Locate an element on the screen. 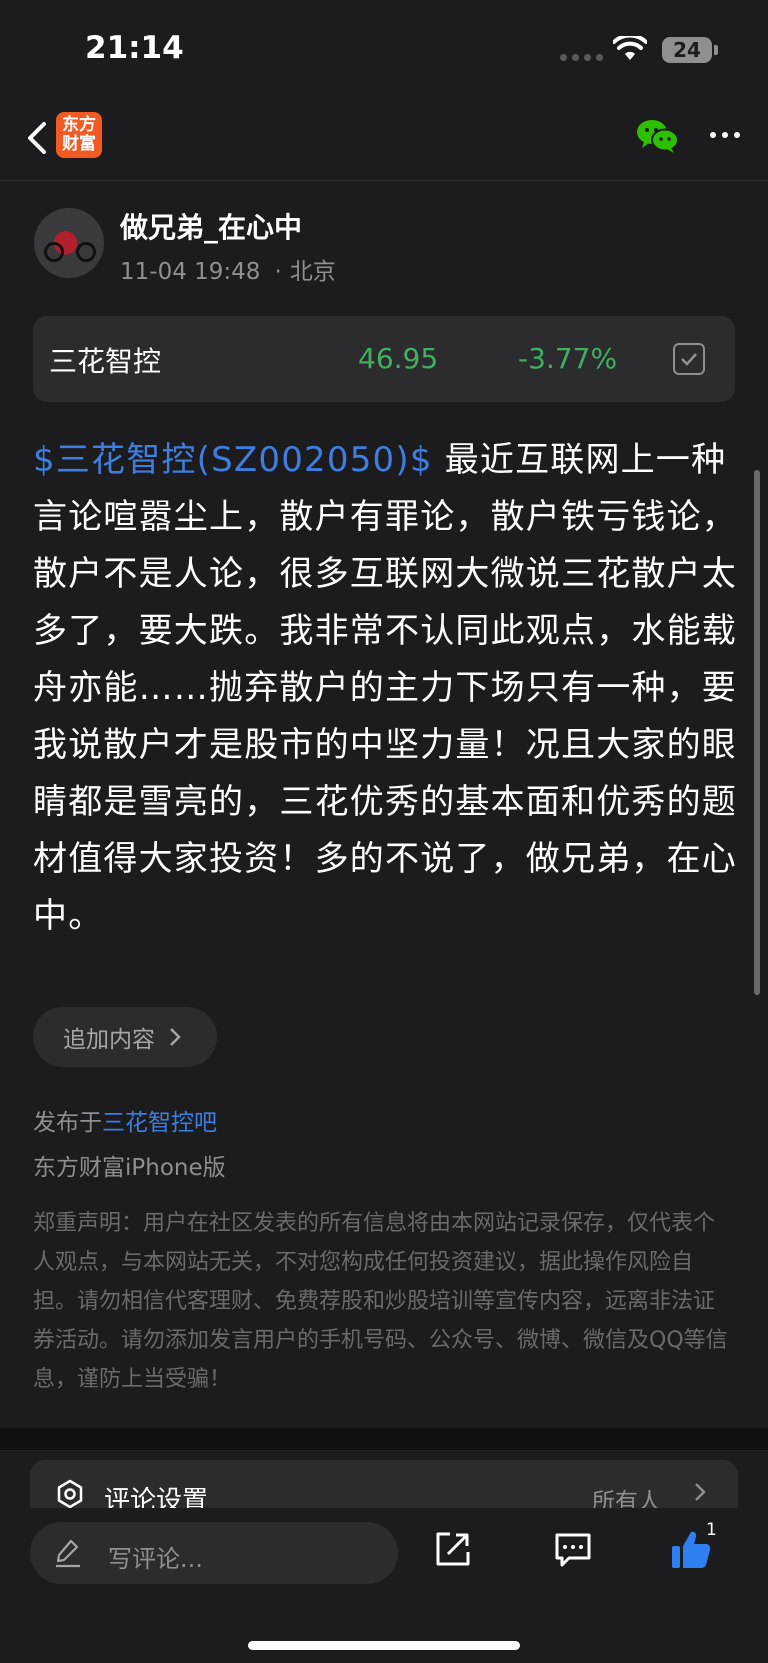 The image size is (768, 1663). gear-icon is located at coordinates (70, 1494).